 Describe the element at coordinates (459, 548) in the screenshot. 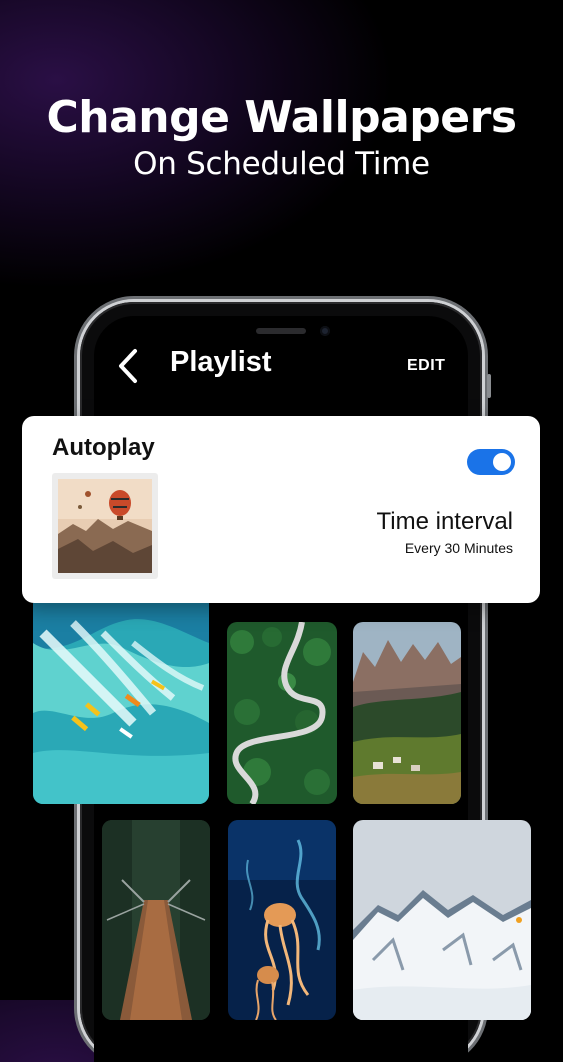

I see `interval-value: Every 30 Minutes` at that location.